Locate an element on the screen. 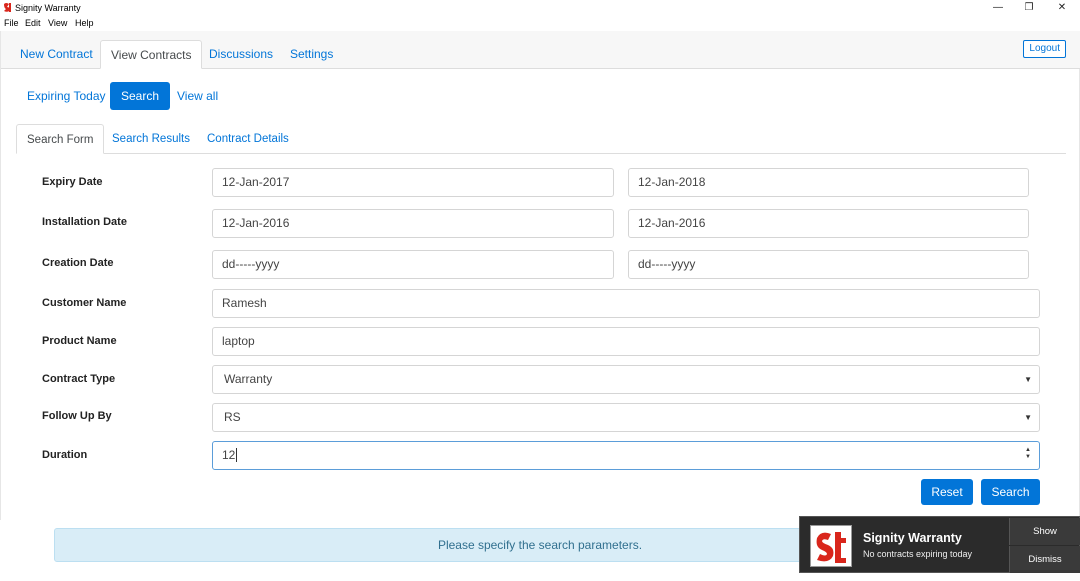  subtab-search-results: Search Results is located at coordinates (151, 139).